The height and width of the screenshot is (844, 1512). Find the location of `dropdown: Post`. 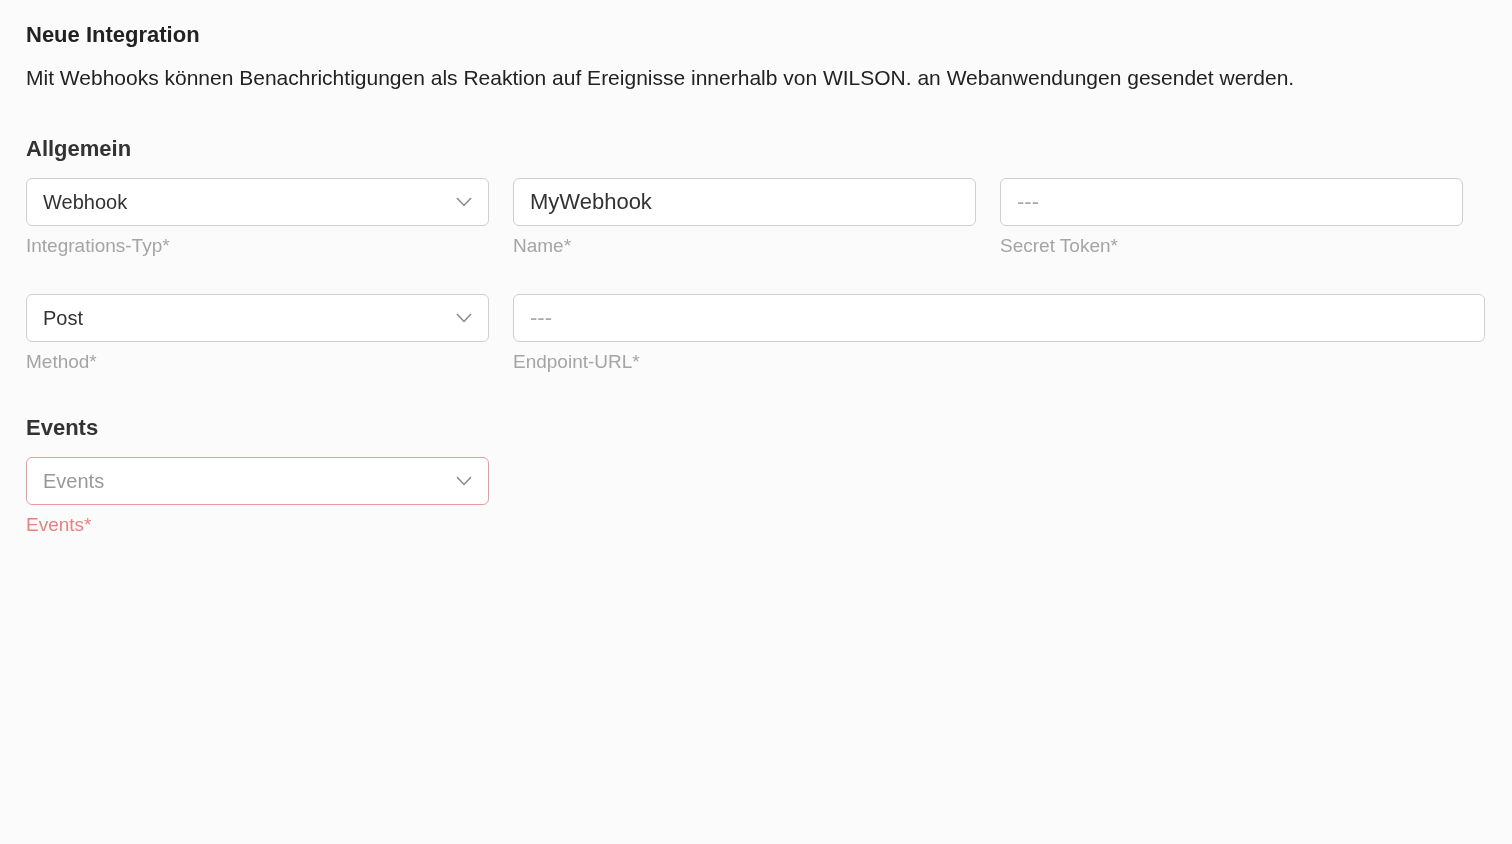

dropdown: Post is located at coordinates (257, 318).